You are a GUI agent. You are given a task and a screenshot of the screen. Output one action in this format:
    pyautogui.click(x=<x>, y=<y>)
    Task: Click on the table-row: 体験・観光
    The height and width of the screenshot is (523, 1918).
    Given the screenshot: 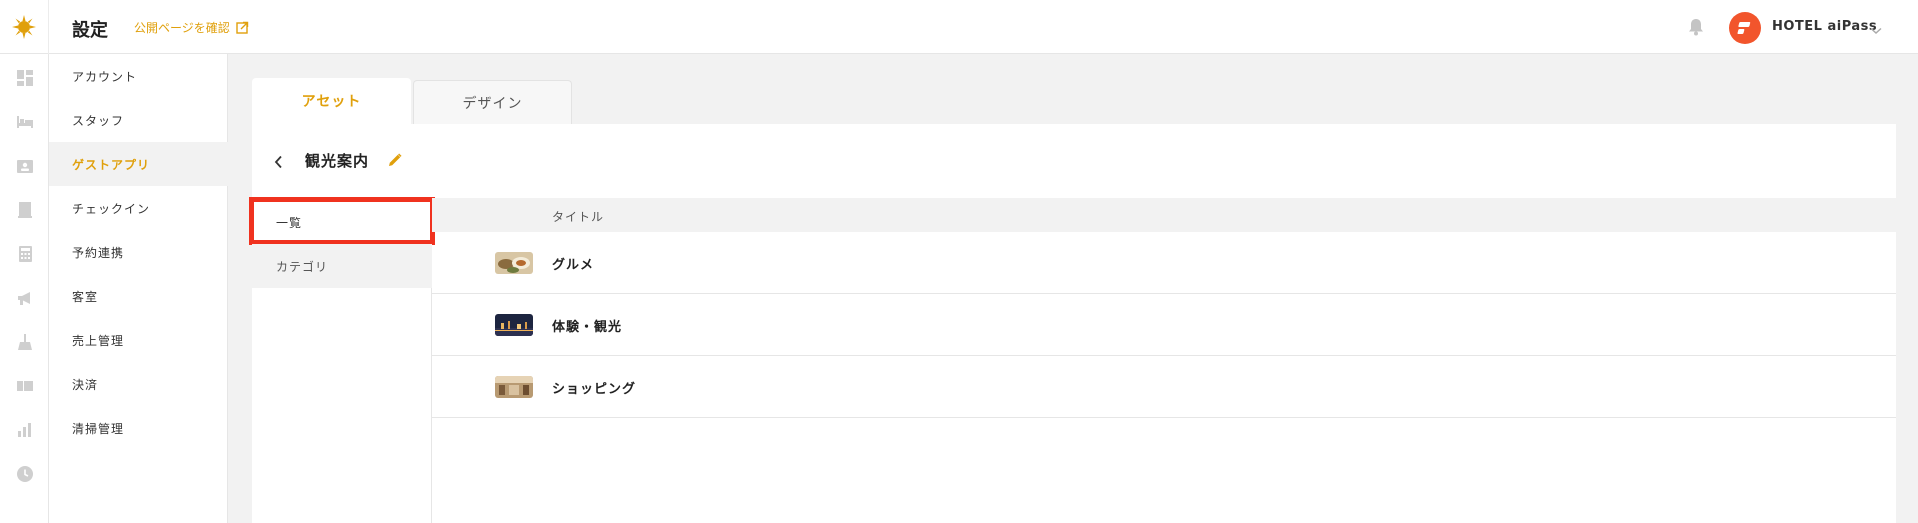 What is the action you would take?
    pyautogui.click(x=1164, y=325)
    